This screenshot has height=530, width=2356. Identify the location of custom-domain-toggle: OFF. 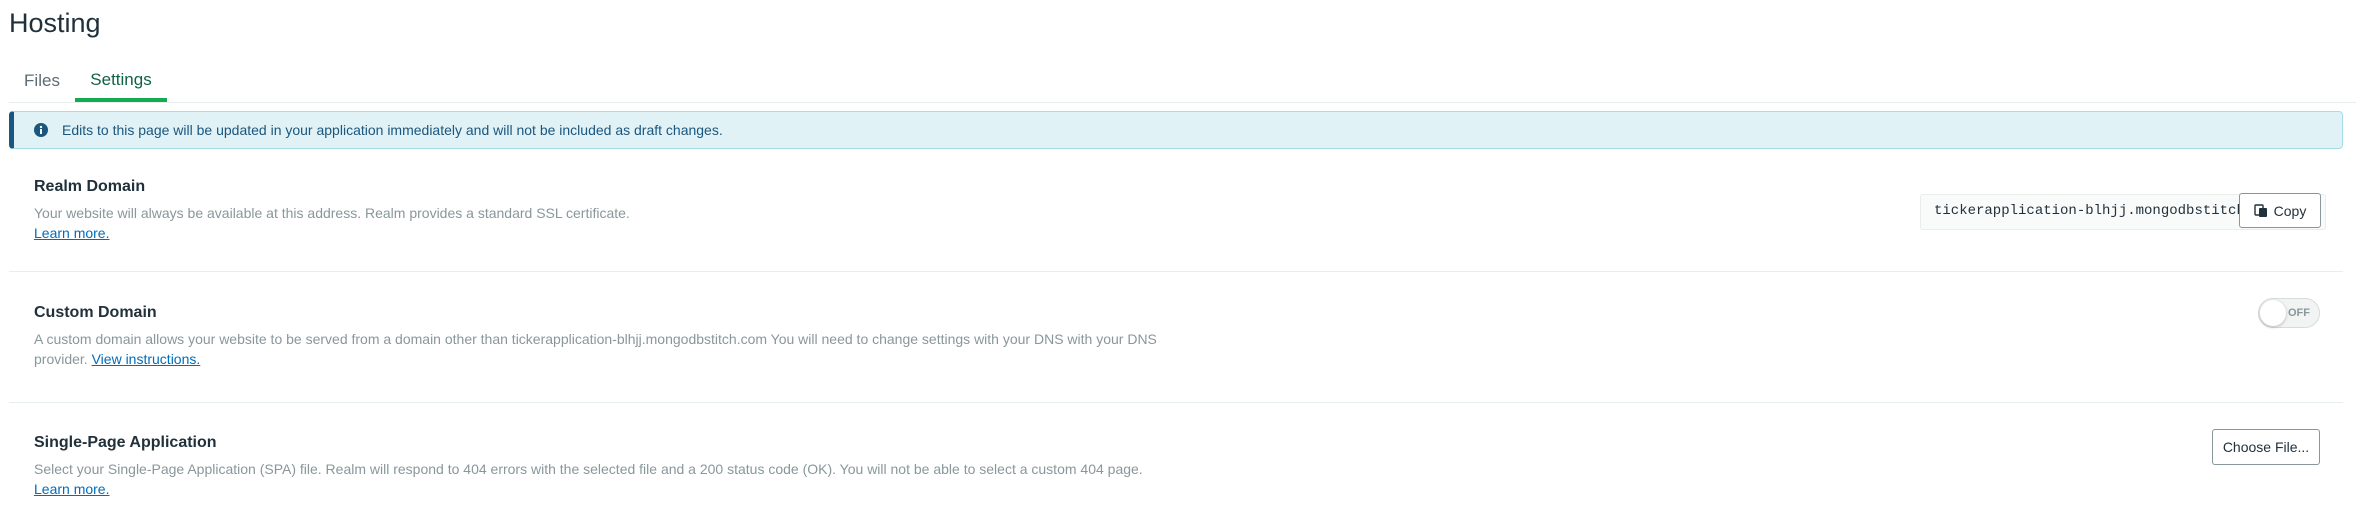
(2289, 313).